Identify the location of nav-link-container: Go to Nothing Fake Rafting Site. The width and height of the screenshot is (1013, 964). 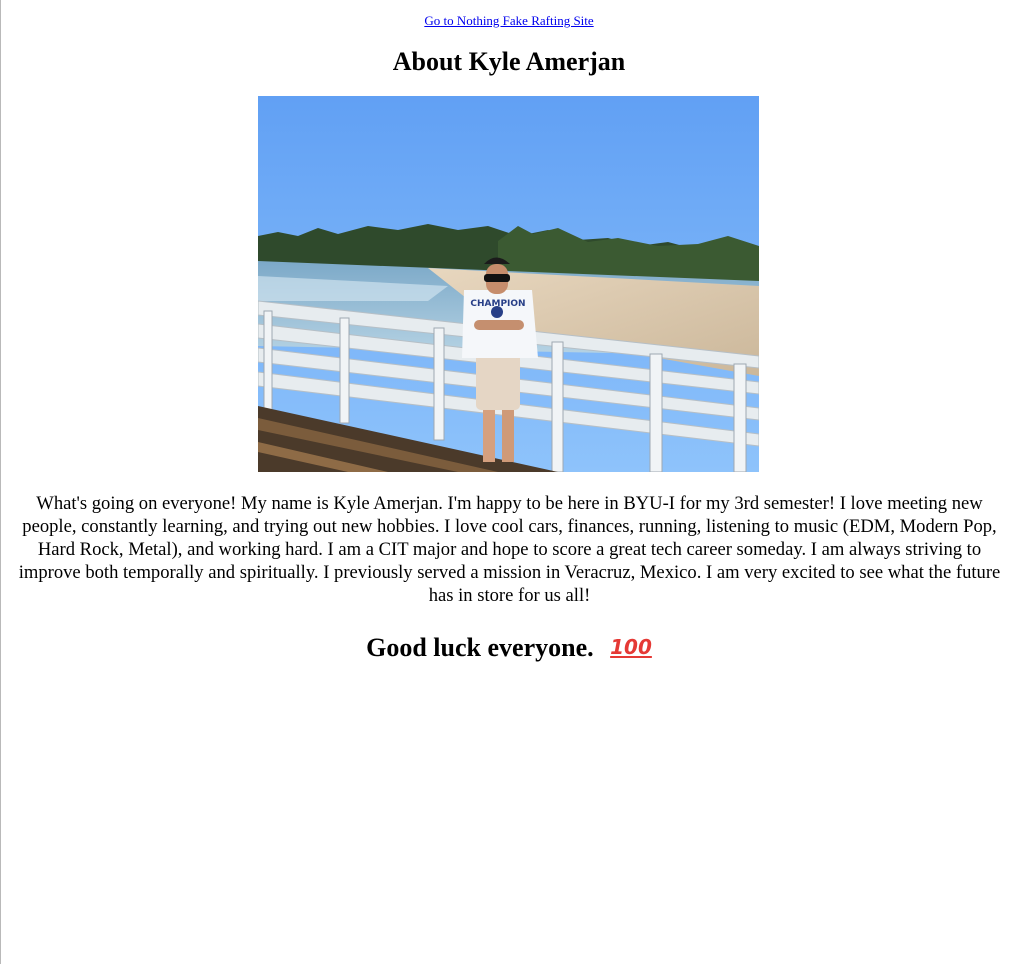
(507, 21).